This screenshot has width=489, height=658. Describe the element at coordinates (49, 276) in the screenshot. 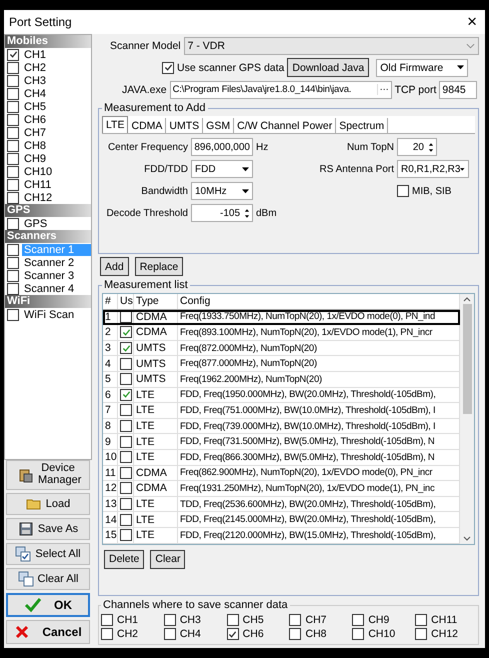

I see `sidebar-item: Scanner 3` at that location.